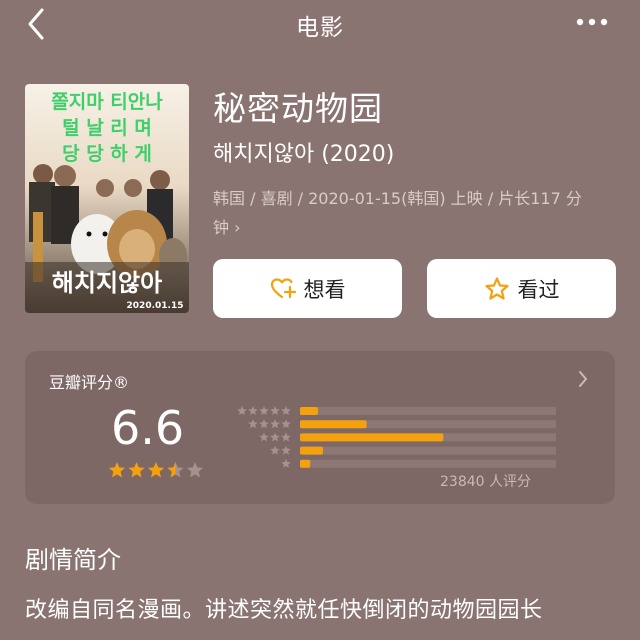 The height and width of the screenshot is (640, 640). Describe the element at coordinates (227, 227) in the screenshot. I see `movie-meta-line-2: 钟 ›` at that location.